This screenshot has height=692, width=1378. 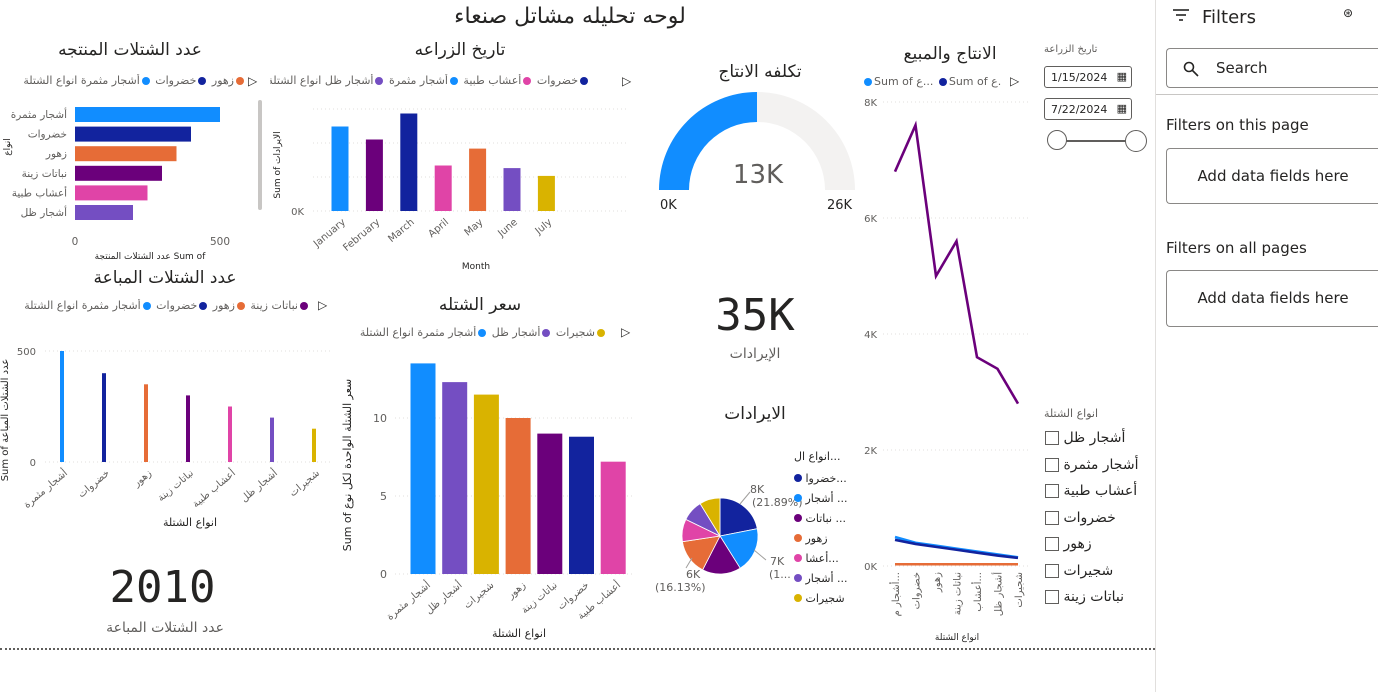 What do you see at coordinates (575, 332) in the screenshot?
I see `legend-label: شجيرات` at bounding box center [575, 332].